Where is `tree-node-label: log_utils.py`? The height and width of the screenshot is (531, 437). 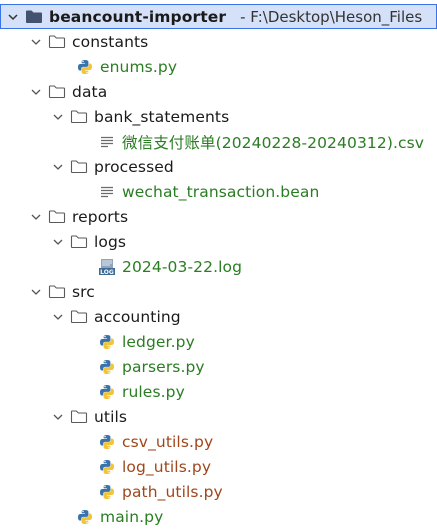
tree-node-label: log_utils.py is located at coordinates (167, 466).